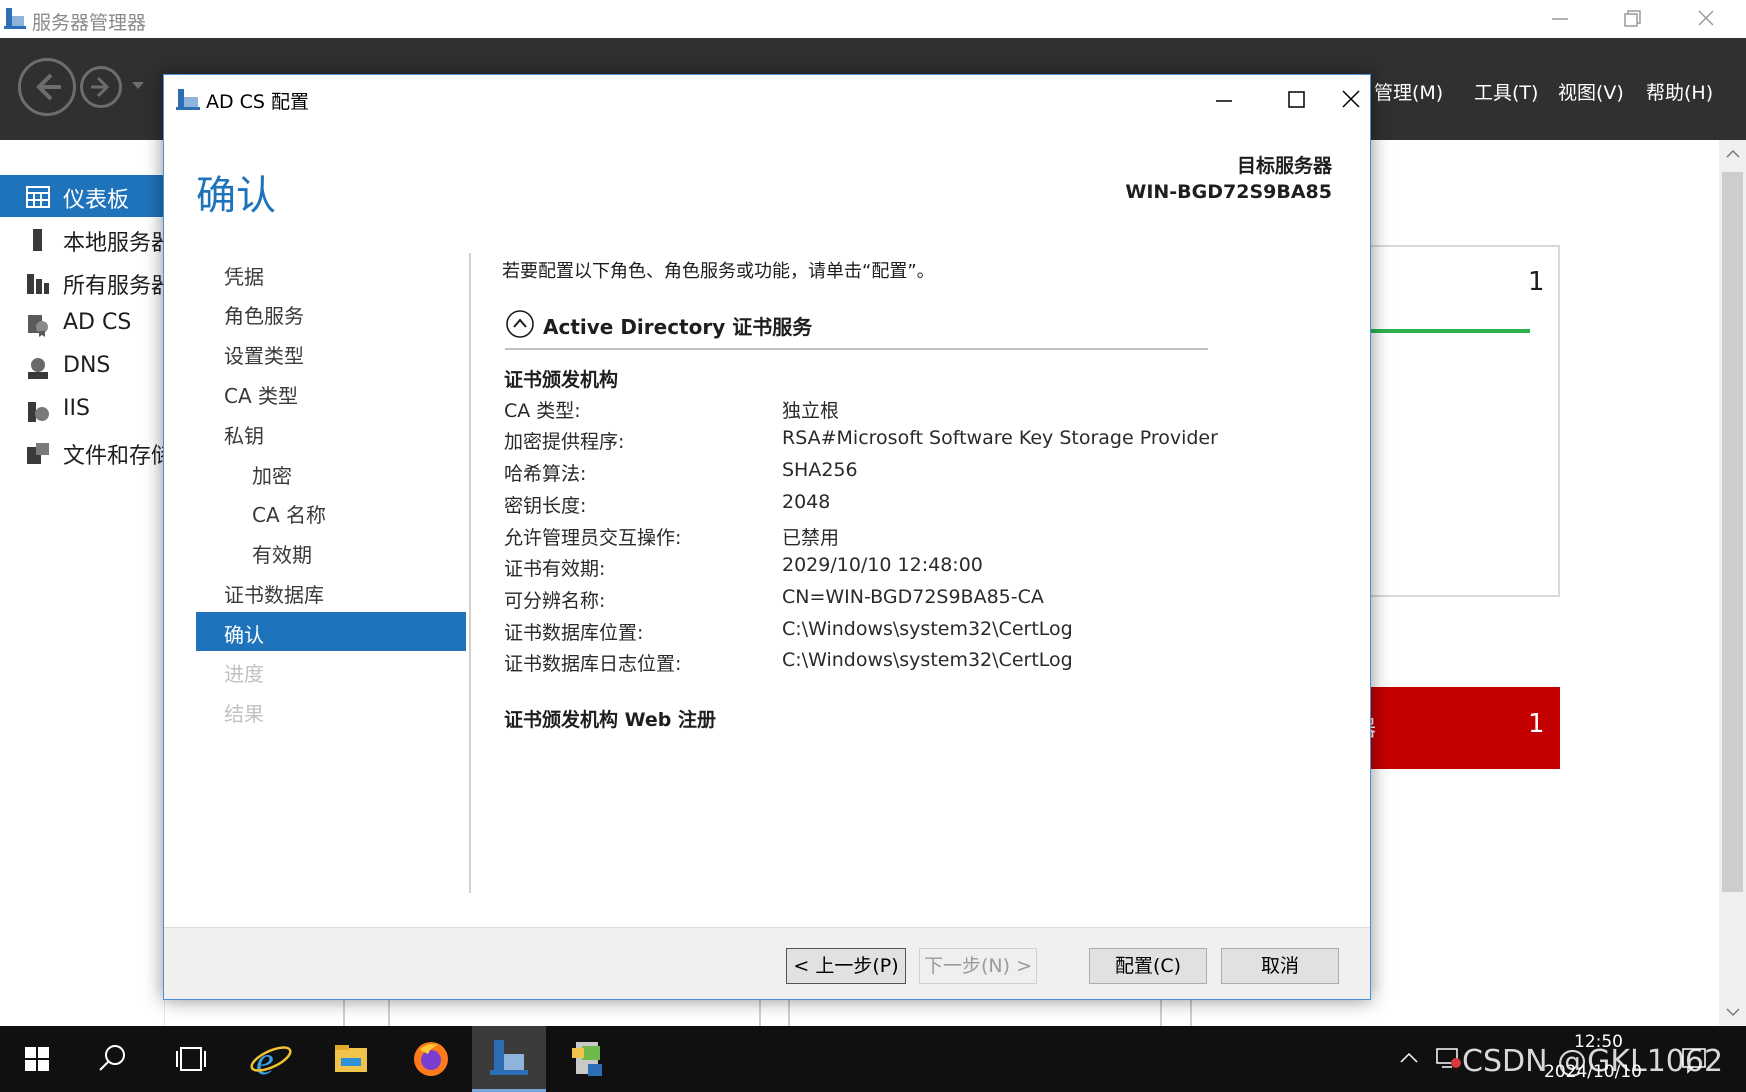 The height and width of the screenshot is (1092, 1746). Describe the element at coordinates (244, 635) in the screenshot. I see `nav-item-label: 确认` at that location.